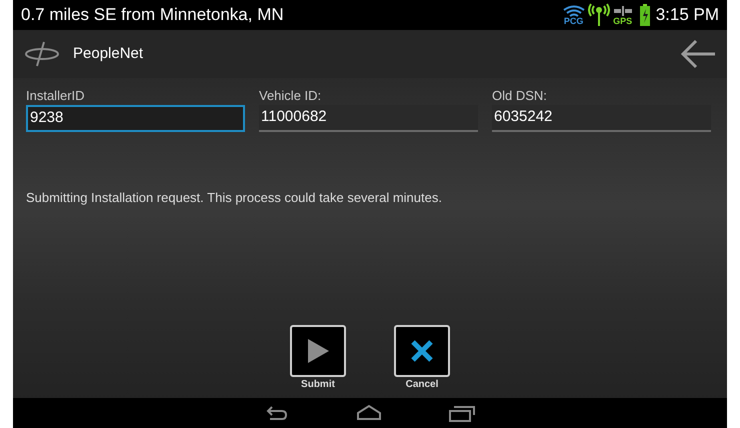  Describe the element at coordinates (368, 118) in the screenshot. I see `text-field: 11000682` at that location.